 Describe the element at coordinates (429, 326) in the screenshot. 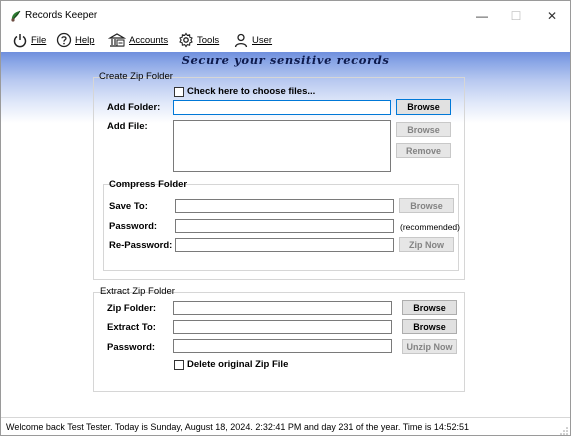

I see `extract-to-browse-button: Browse` at that location.